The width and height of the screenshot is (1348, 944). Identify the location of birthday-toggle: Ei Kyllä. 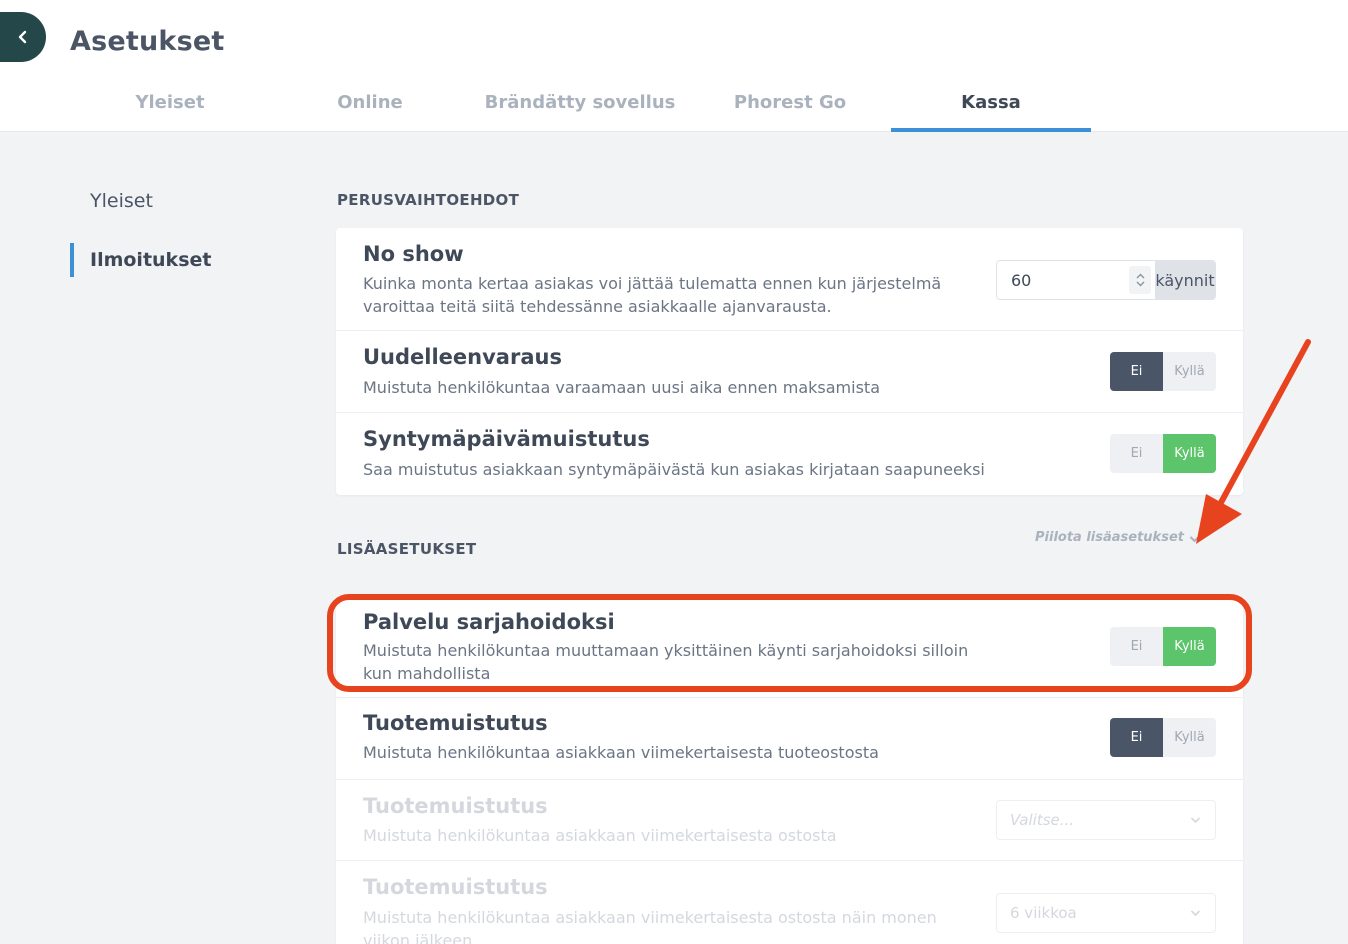
(1163, 453).